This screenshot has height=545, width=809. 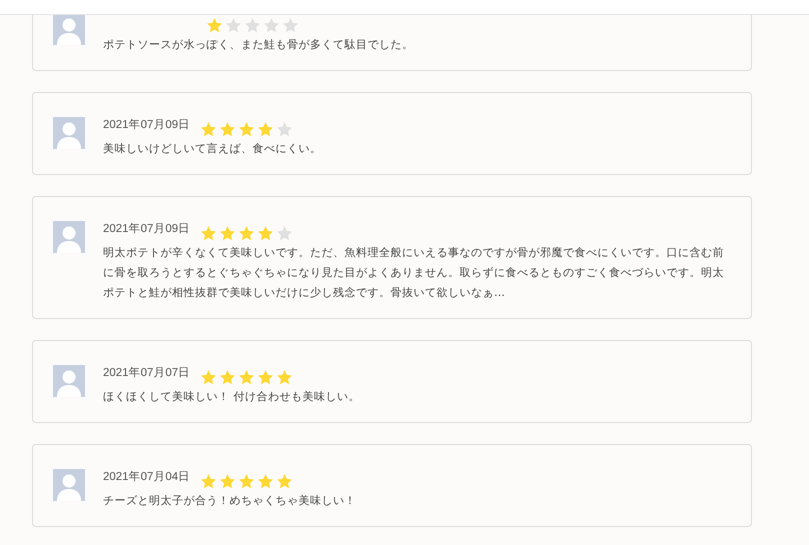 I want to click on review-text: ほくほくして美味しい！ 付け合わせも美味しい。, so click(x=232, y=397).